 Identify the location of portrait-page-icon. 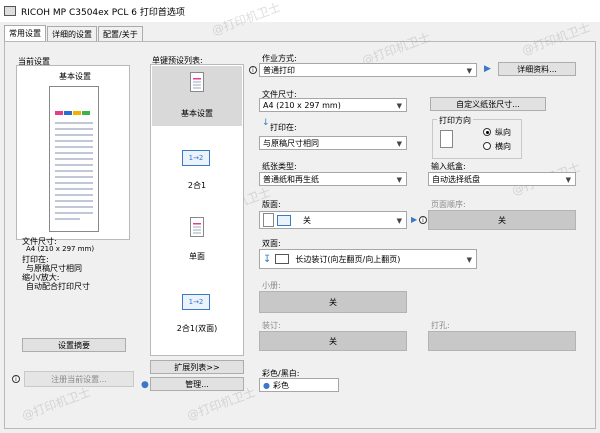
(446, 139).